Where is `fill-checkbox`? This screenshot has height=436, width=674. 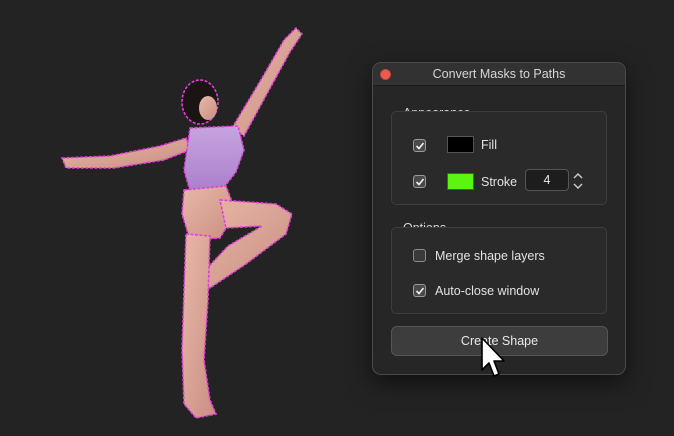 fill-checkbox is located at coordinates (419, 145).